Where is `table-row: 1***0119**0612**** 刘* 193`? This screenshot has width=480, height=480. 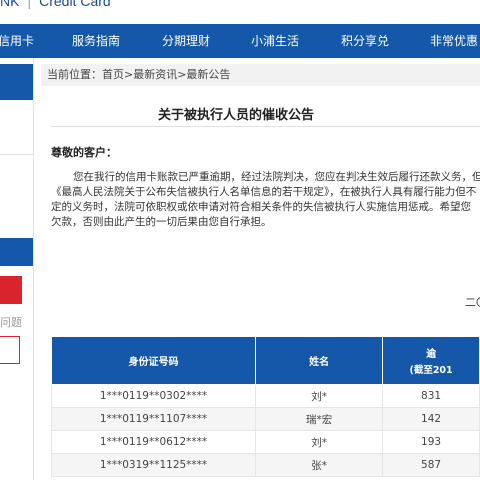 table-row: 1***0119**0612**** 刘* 193 is located at coordinates (265, 442).